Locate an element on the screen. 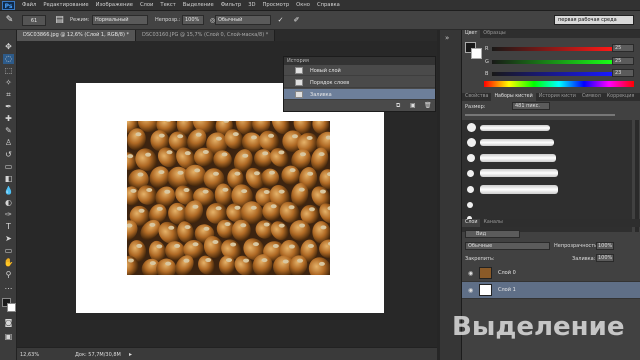 Image resolution: width=640 pixels, height=360 pixels. layer-fill-field: 100% is located at coordinates (605, 258).